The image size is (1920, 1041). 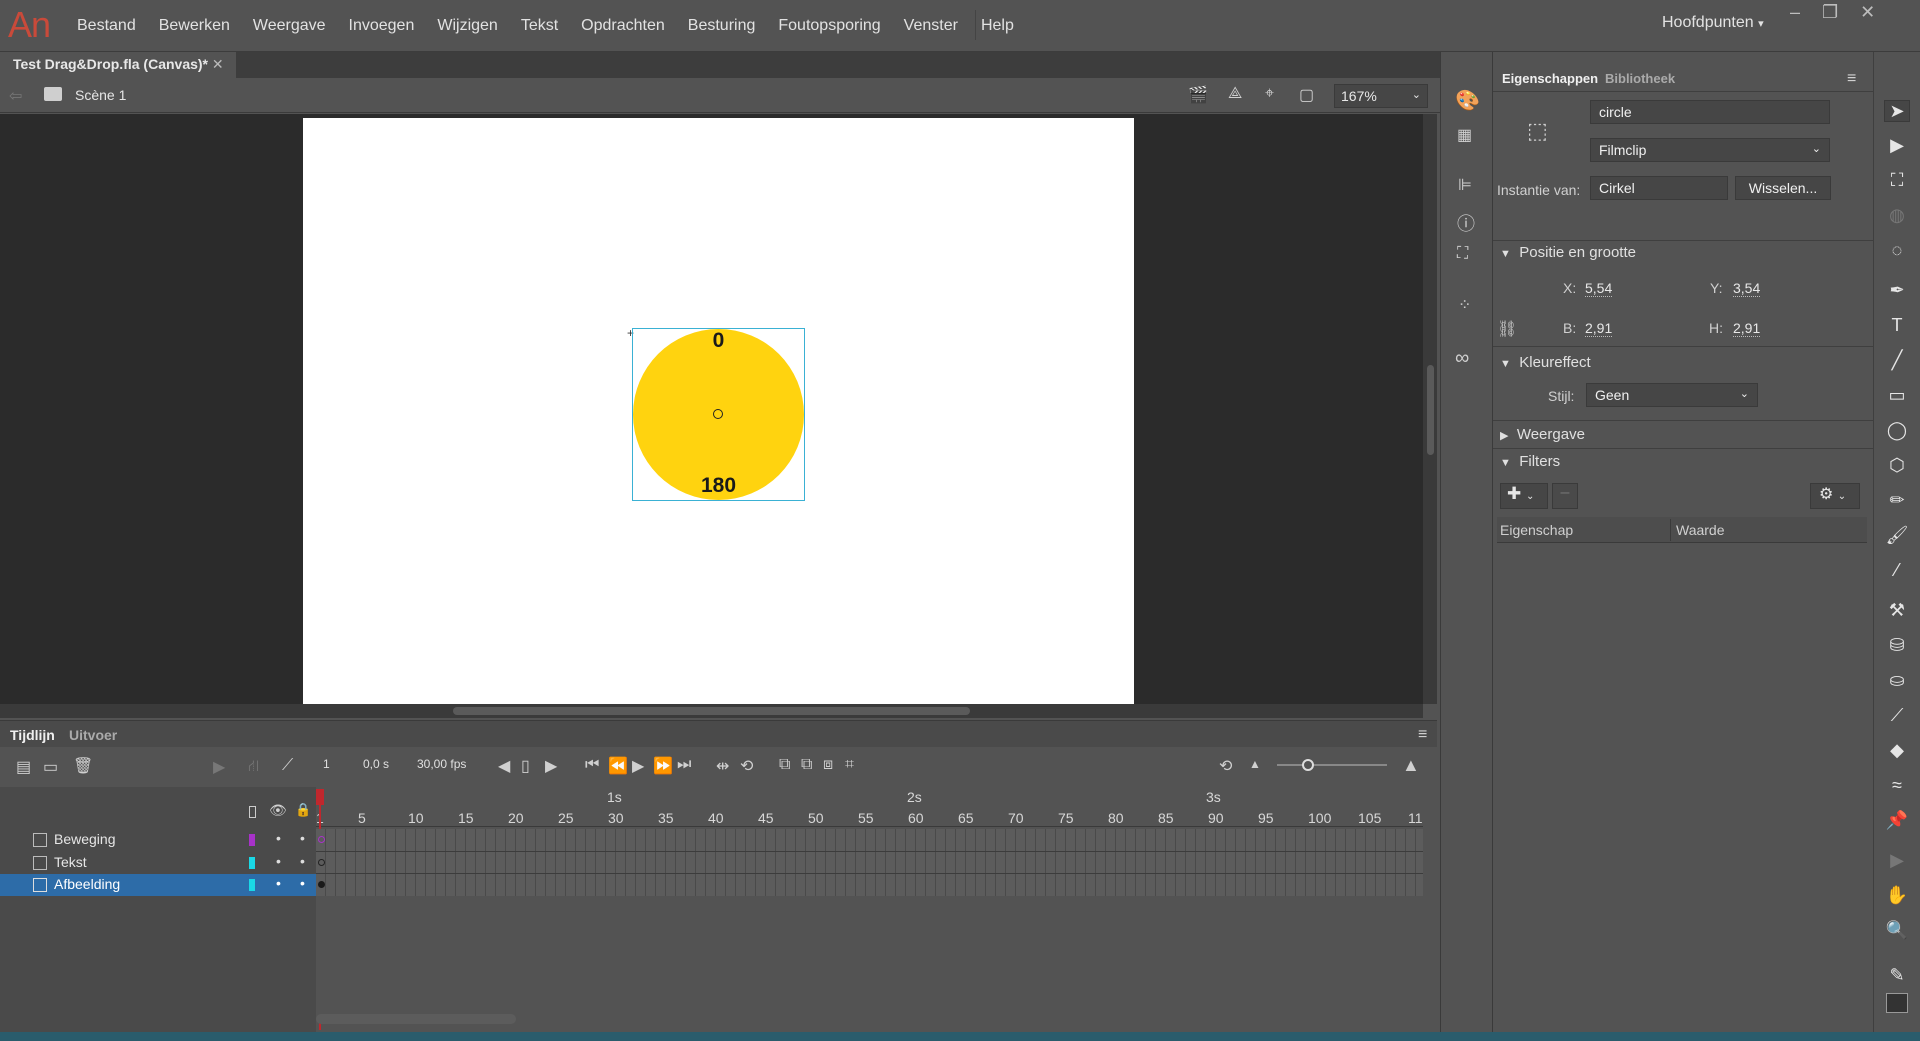 I want to click on lock-icon: 🔒, so click(x=303, y=810).